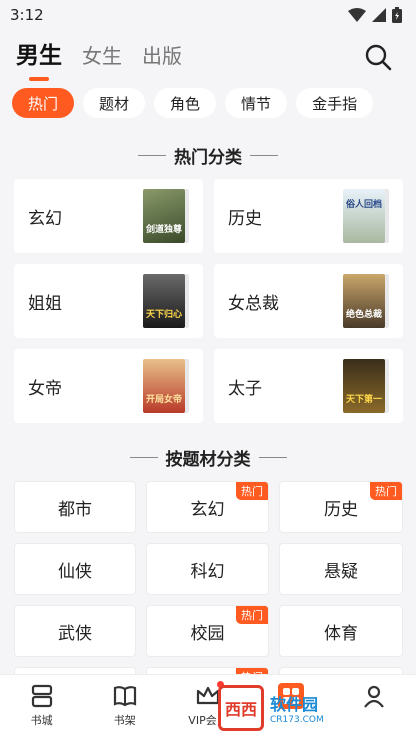 This screenshot has width=416, height=740. Describe the element at coordinates (208, 459) in the screenshot. I see `subject-section-label: 按题材分类` at that location.